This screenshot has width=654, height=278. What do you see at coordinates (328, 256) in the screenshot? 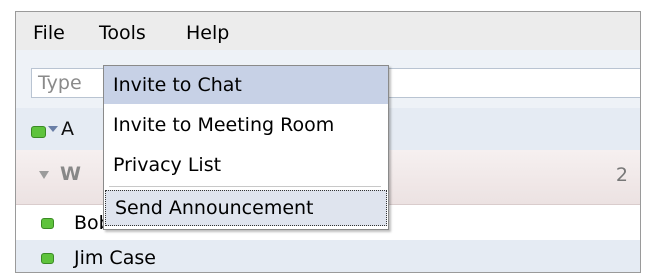
I see `contact-row: Jim Case` at bounding box center [328, 256].